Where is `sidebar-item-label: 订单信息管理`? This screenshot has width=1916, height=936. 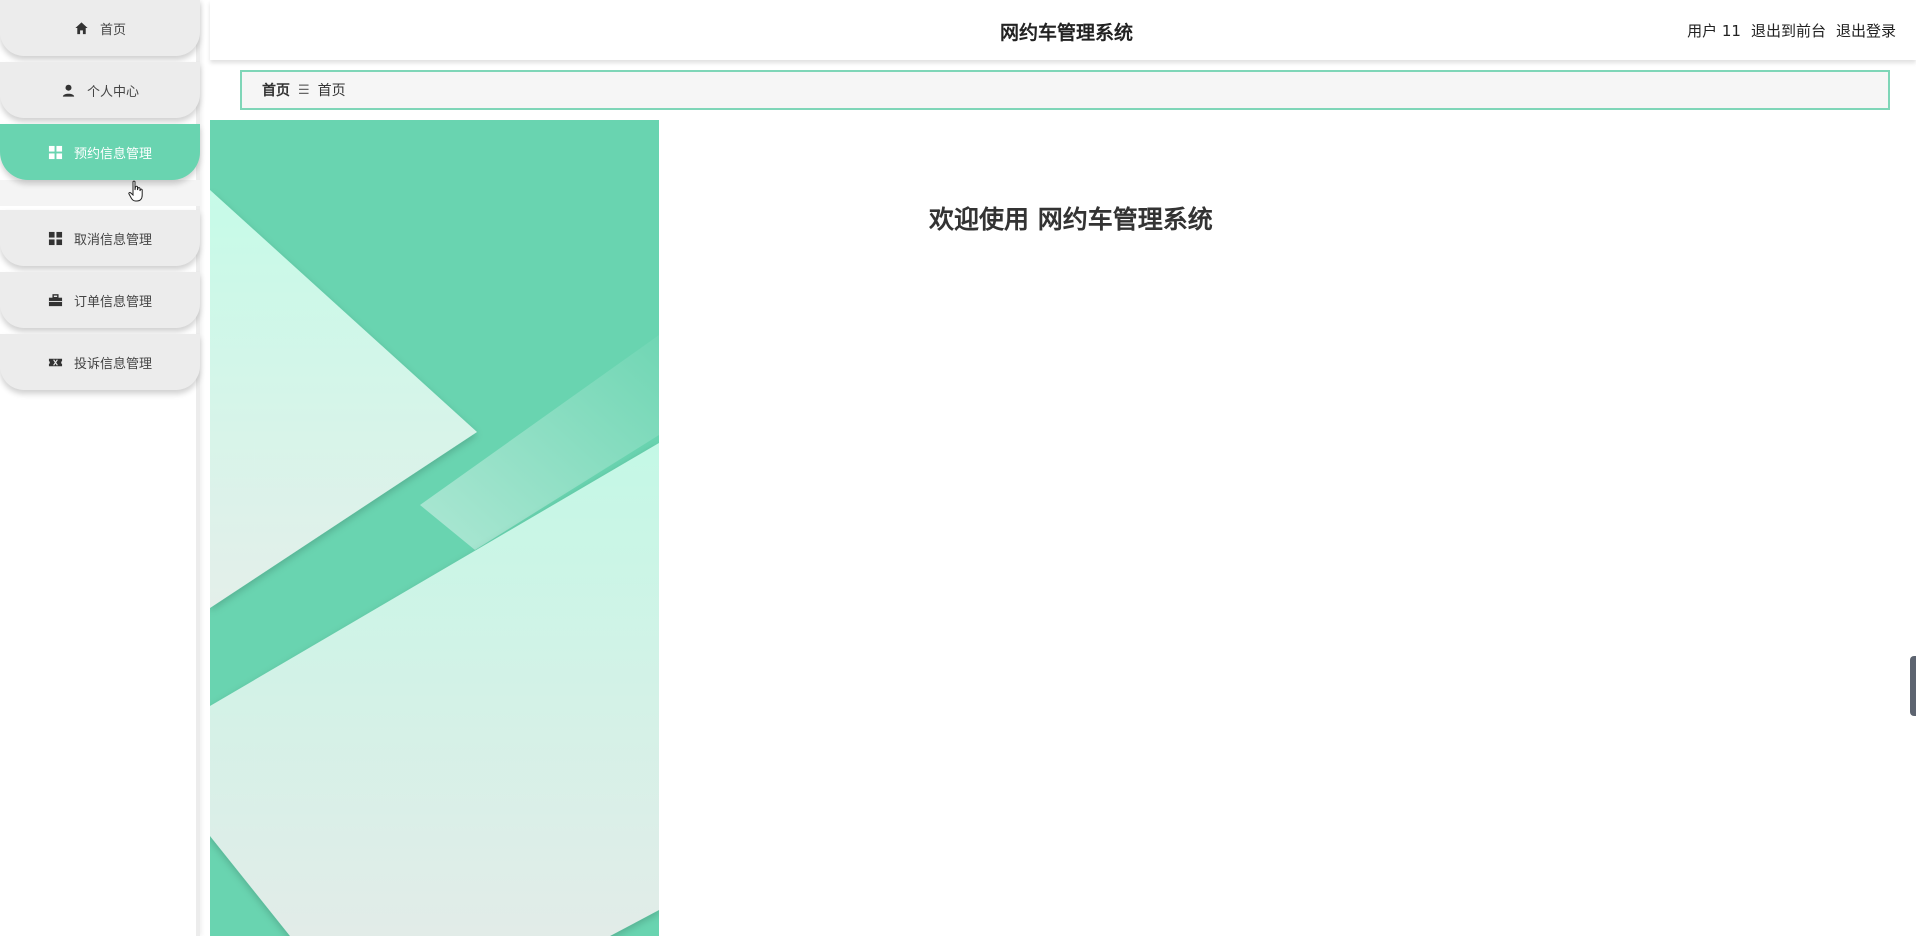 sidebar-item-label: 订单信息管理 is located at coordinates (112, 302).